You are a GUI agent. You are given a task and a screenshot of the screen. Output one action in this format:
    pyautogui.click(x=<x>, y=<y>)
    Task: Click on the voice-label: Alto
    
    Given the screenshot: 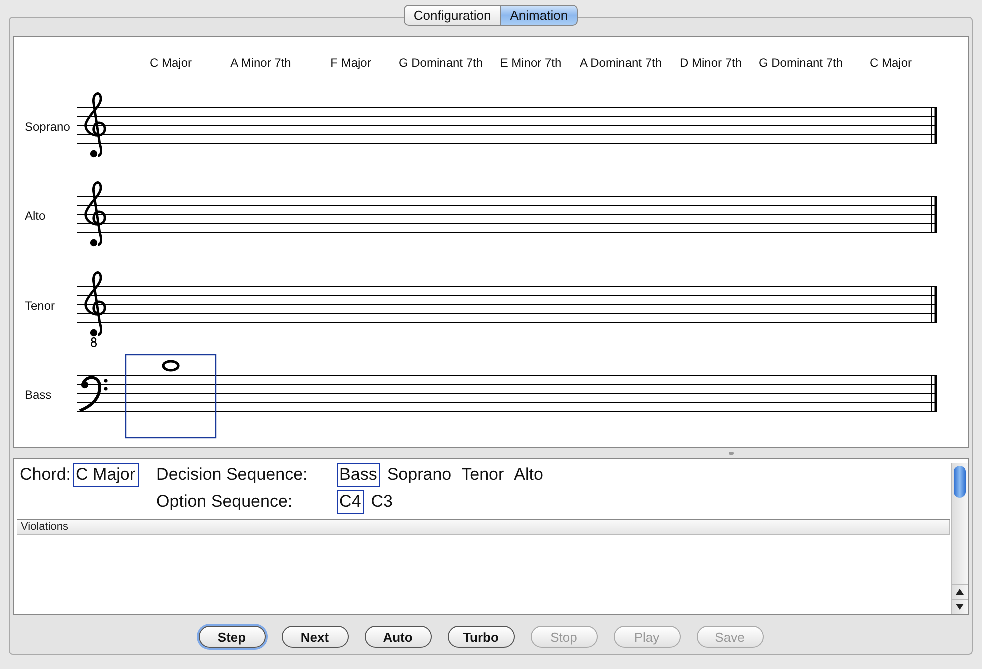 What is the action you would take?
    pyautogui.click(x=35, y=216)
    